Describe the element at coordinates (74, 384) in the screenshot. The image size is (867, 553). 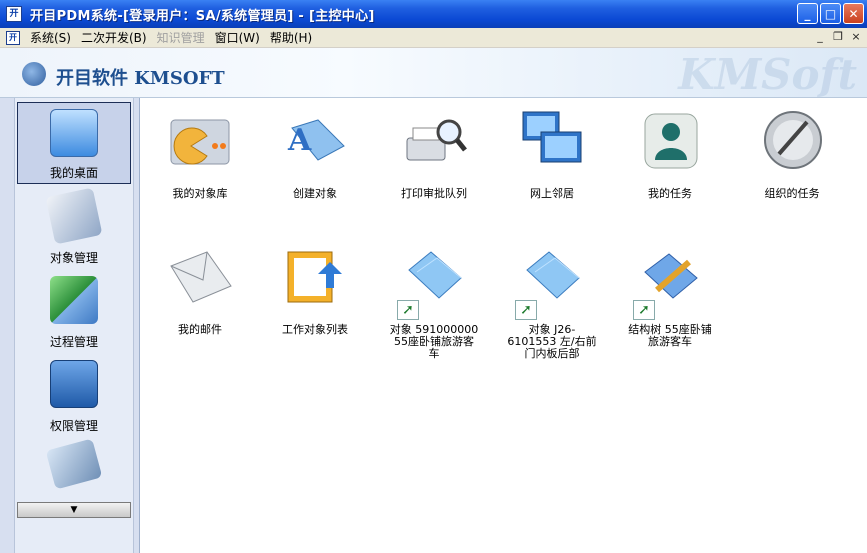
I see `permission-manage-icon` at that location.